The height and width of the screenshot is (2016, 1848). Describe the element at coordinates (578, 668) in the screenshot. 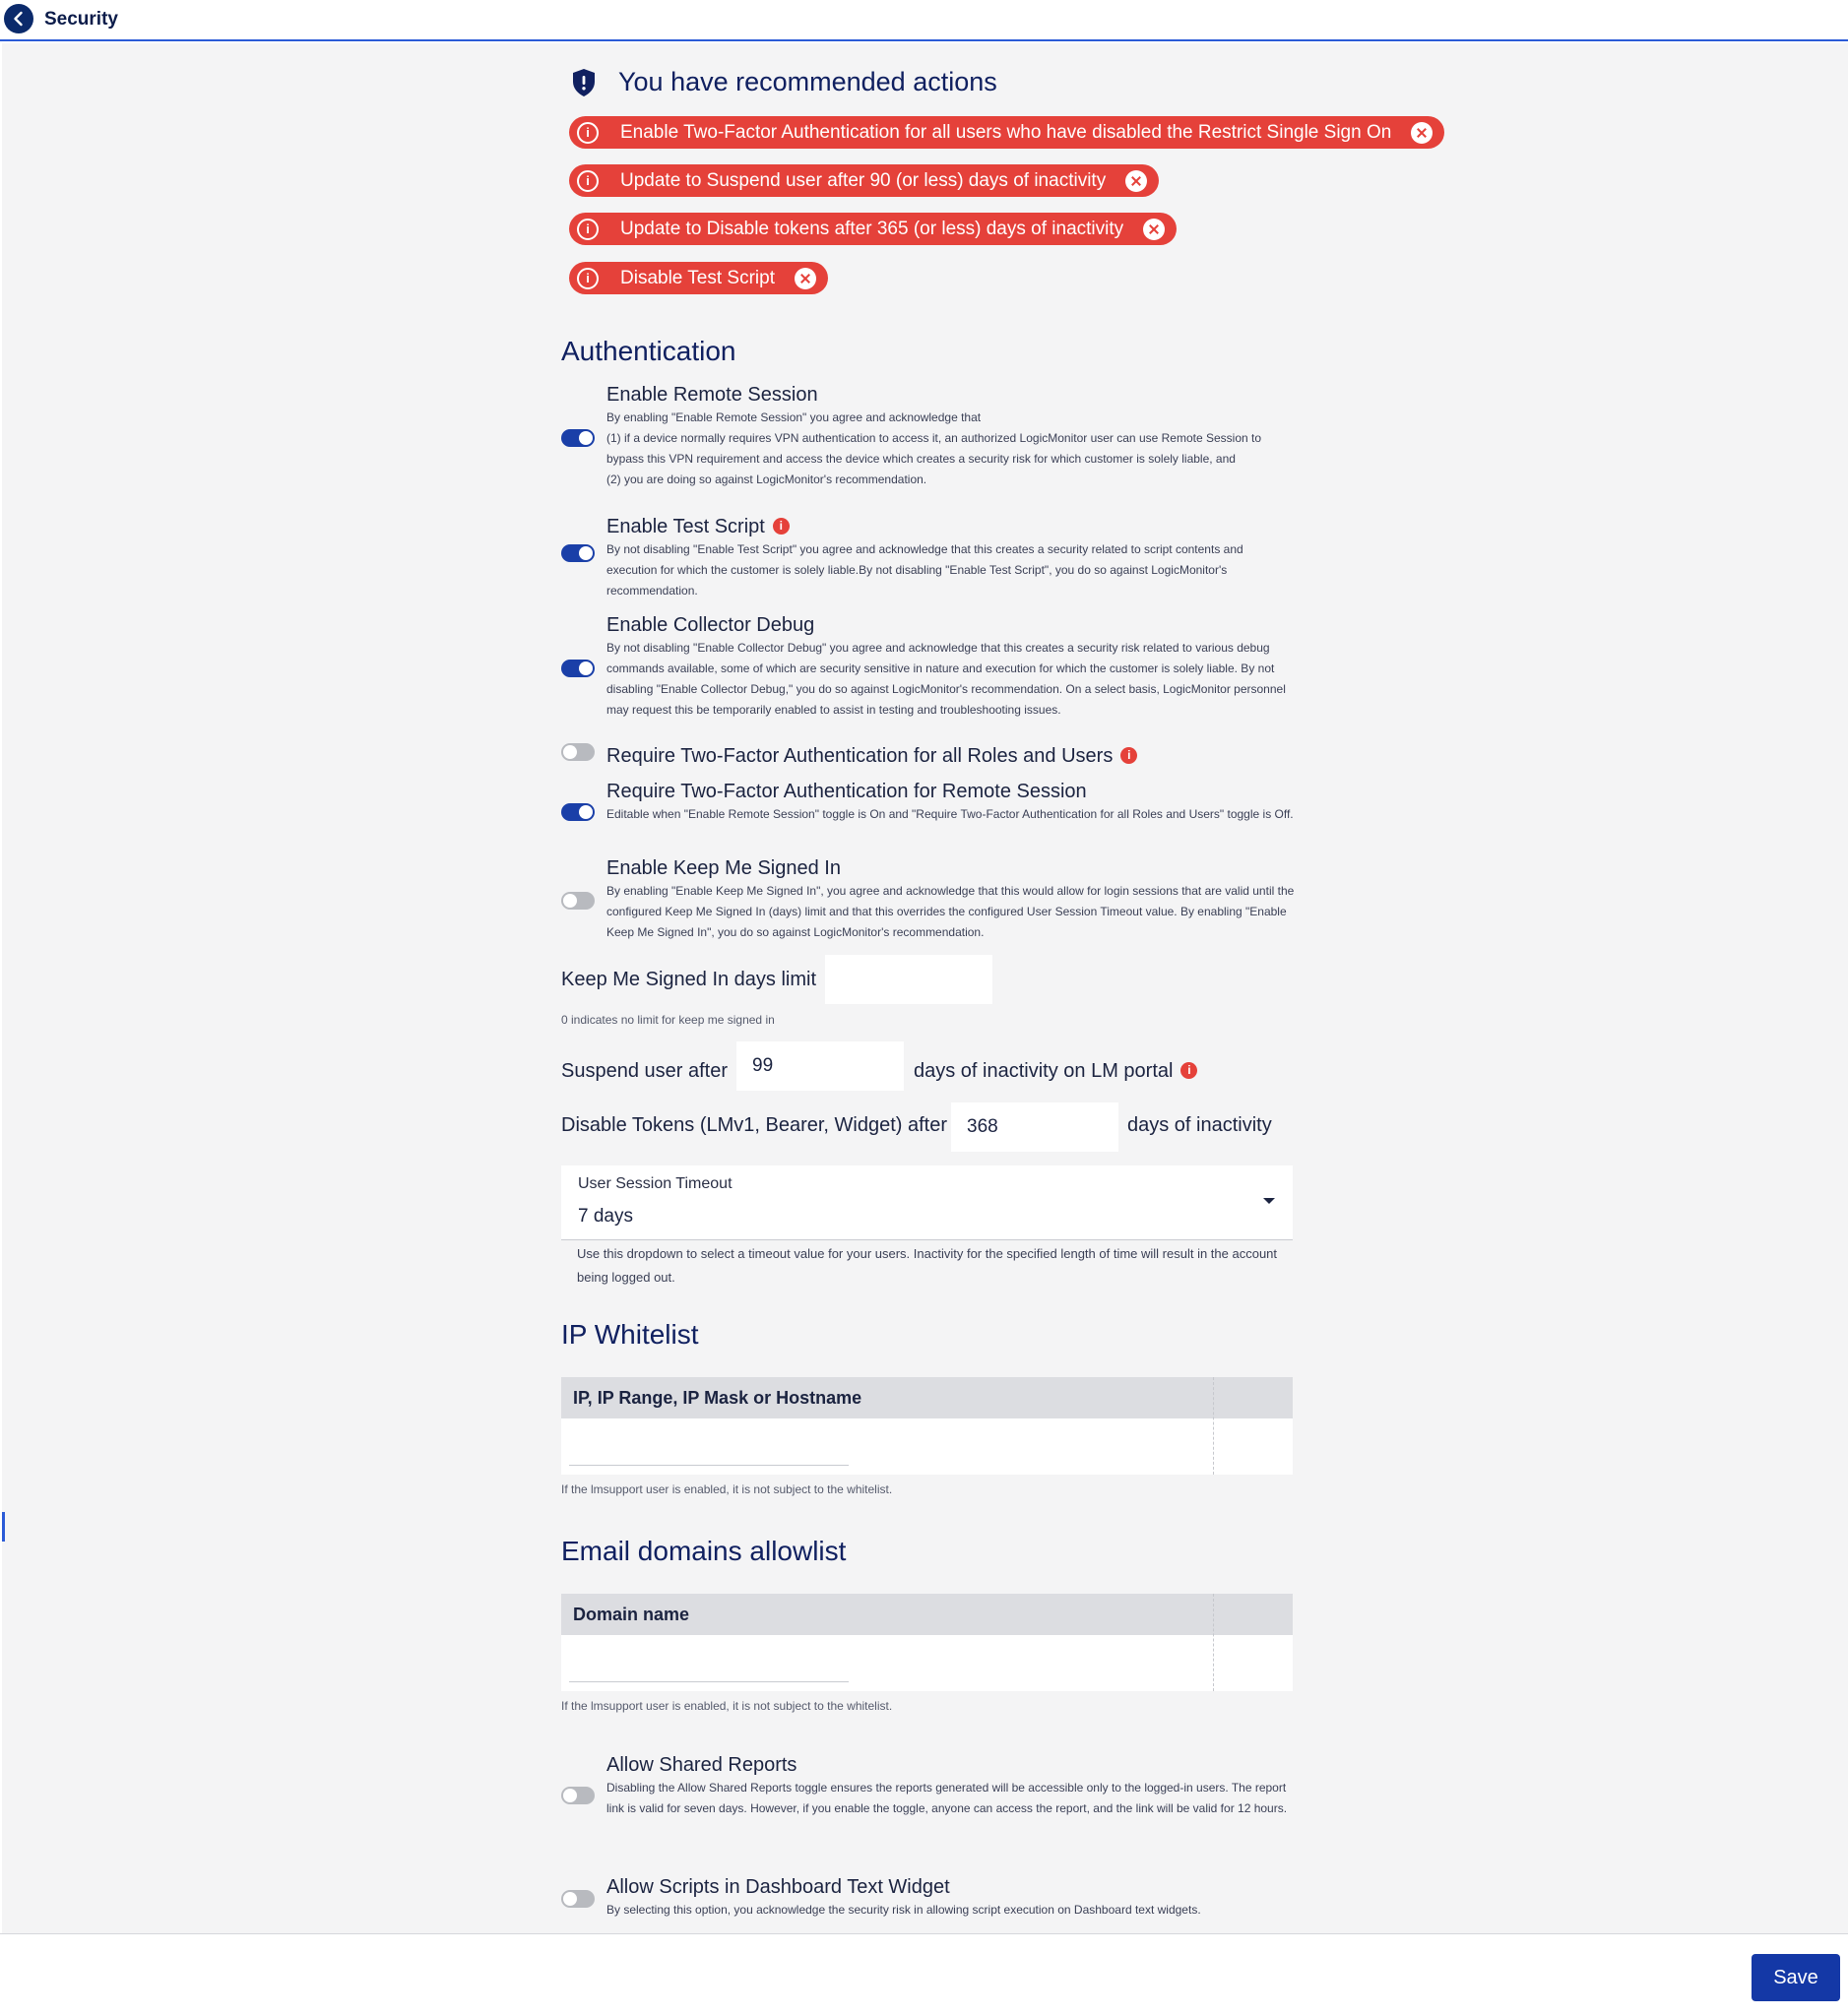

I see `collector-debug-toggle` at that location.